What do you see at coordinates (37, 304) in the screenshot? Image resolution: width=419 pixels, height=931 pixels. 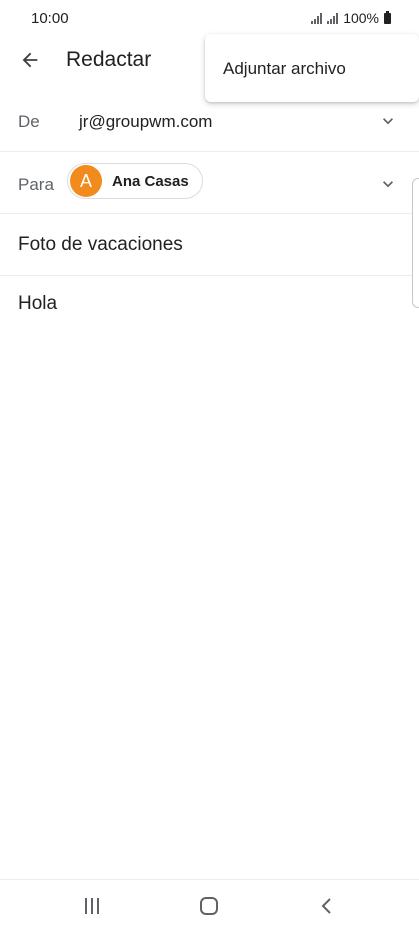 I see `body-field: Hola` at bounding box center [37, 304].